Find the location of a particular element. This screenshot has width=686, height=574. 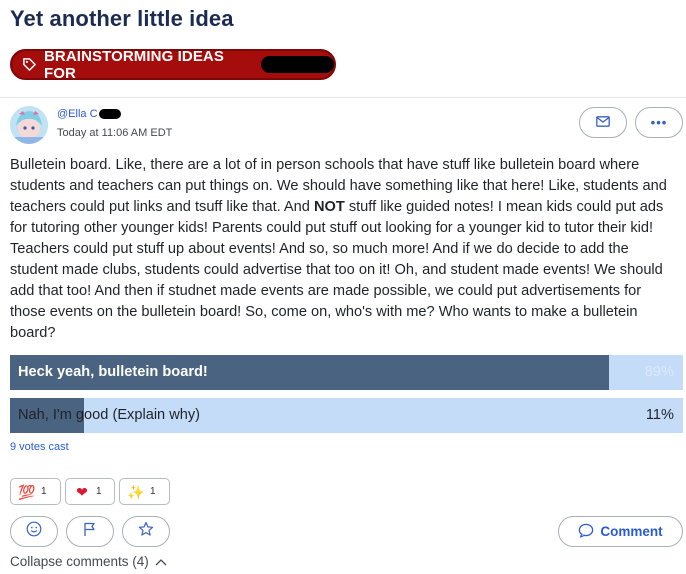

post-title: Yet another little idea is located at coordinates (122, 18).